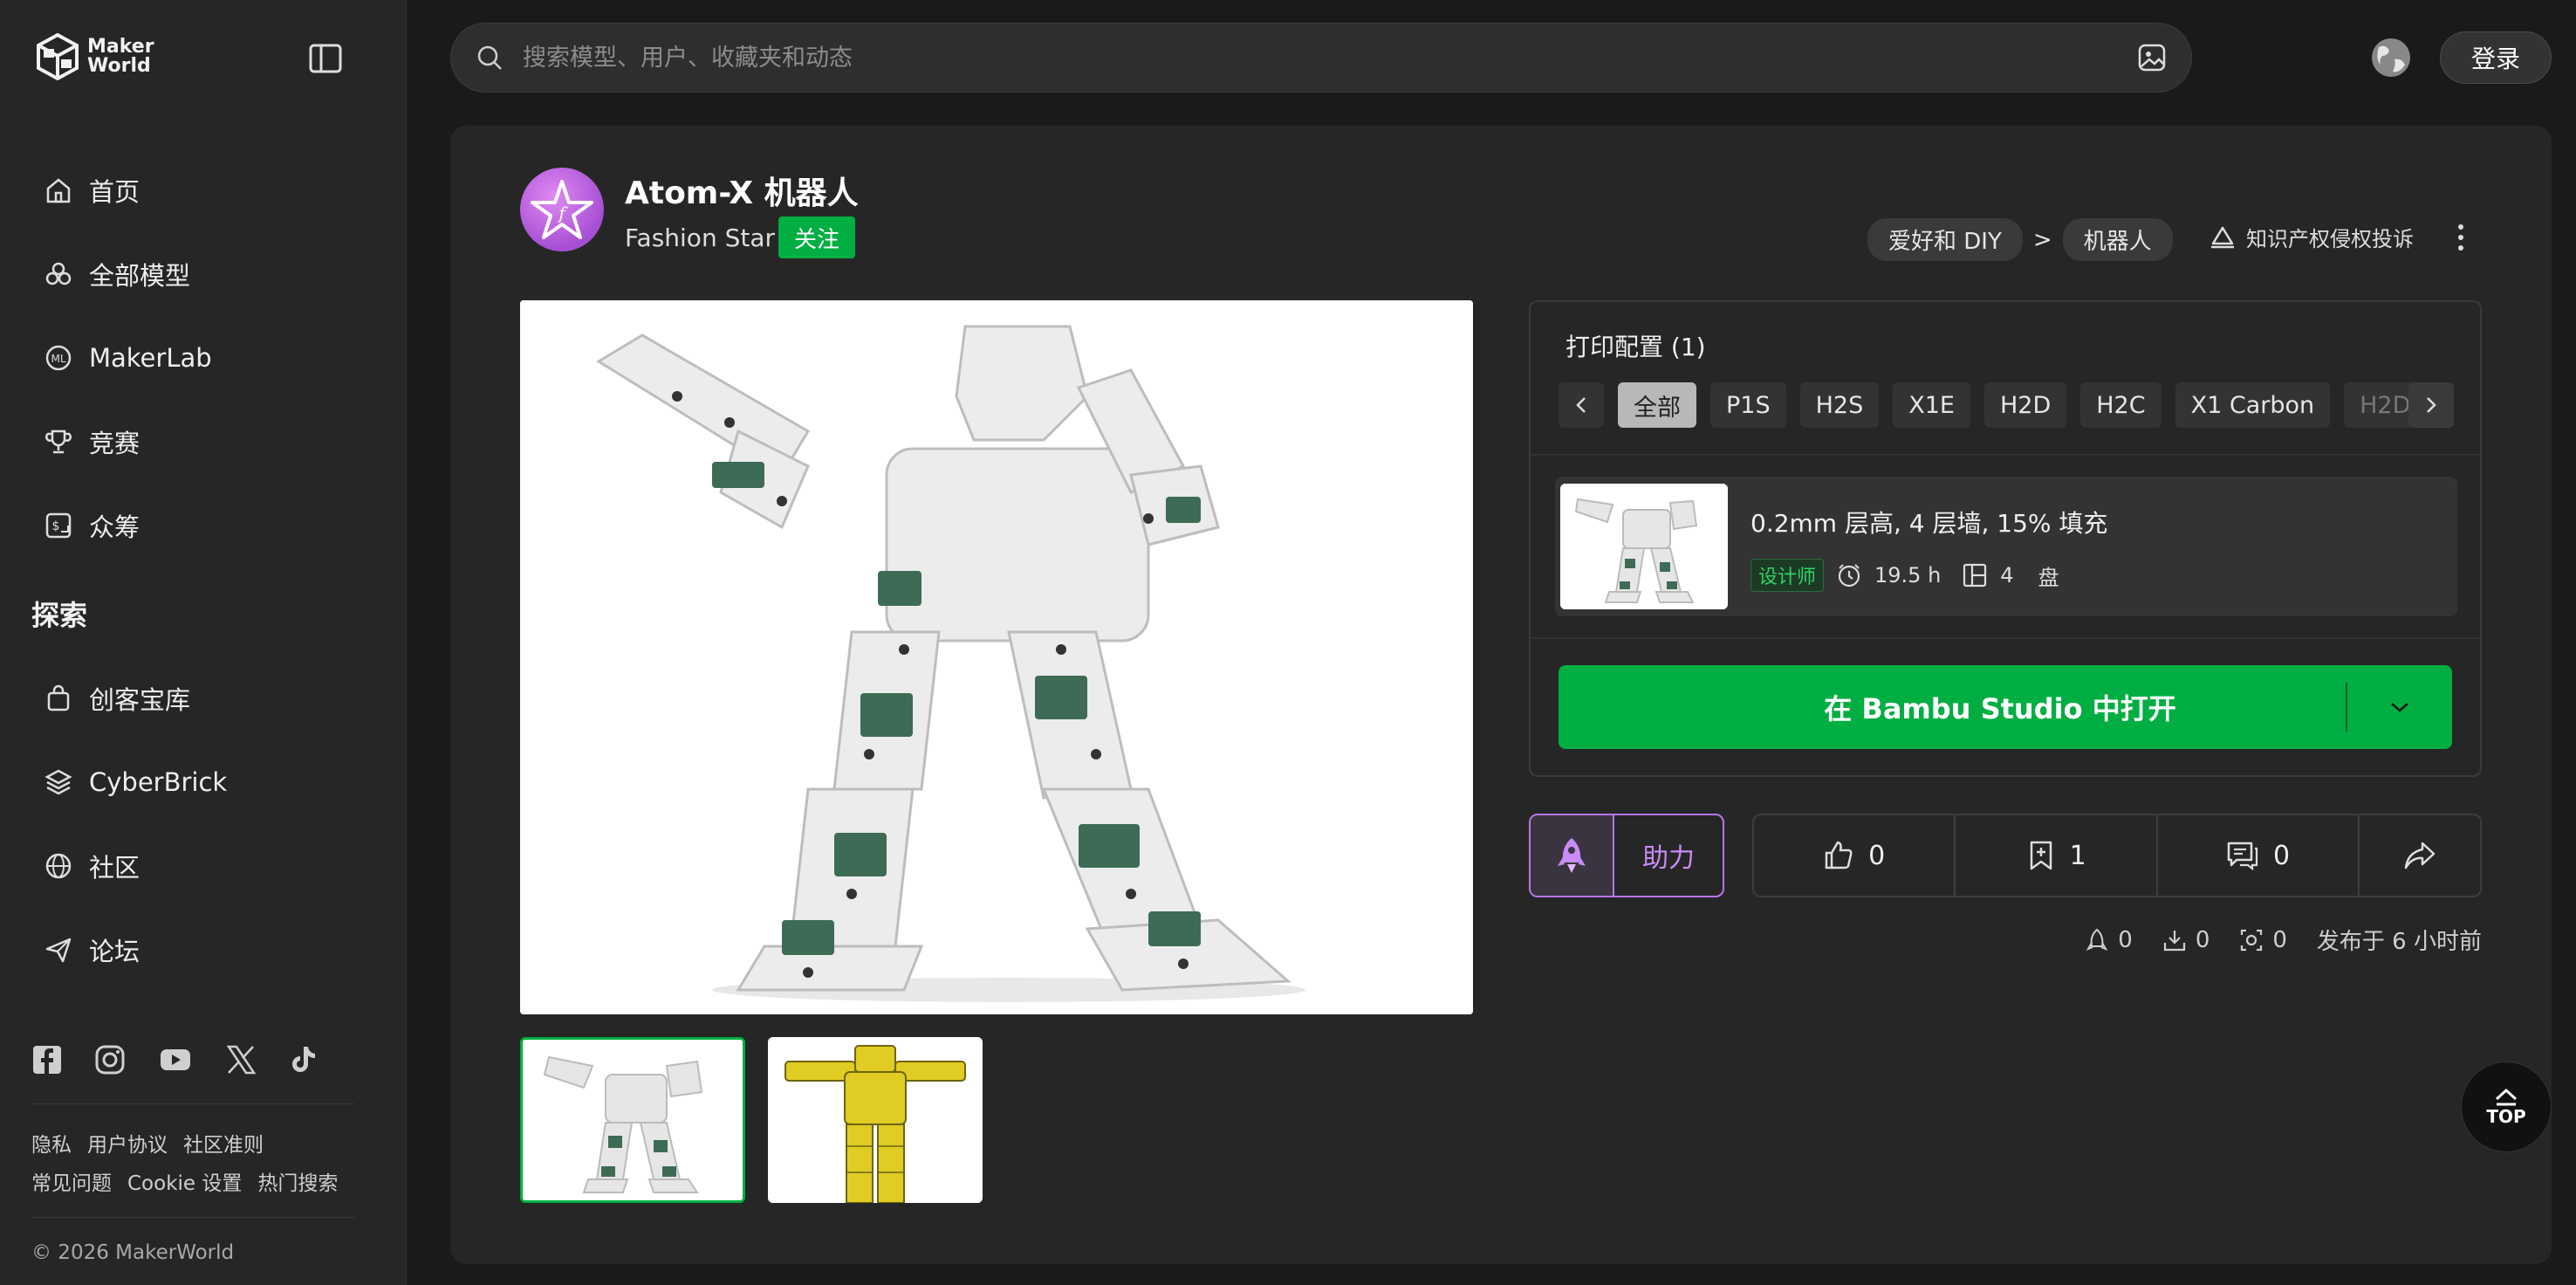  I want to click on sidebar-item-cyberbrick: CyberBrick, so click(203, 782).